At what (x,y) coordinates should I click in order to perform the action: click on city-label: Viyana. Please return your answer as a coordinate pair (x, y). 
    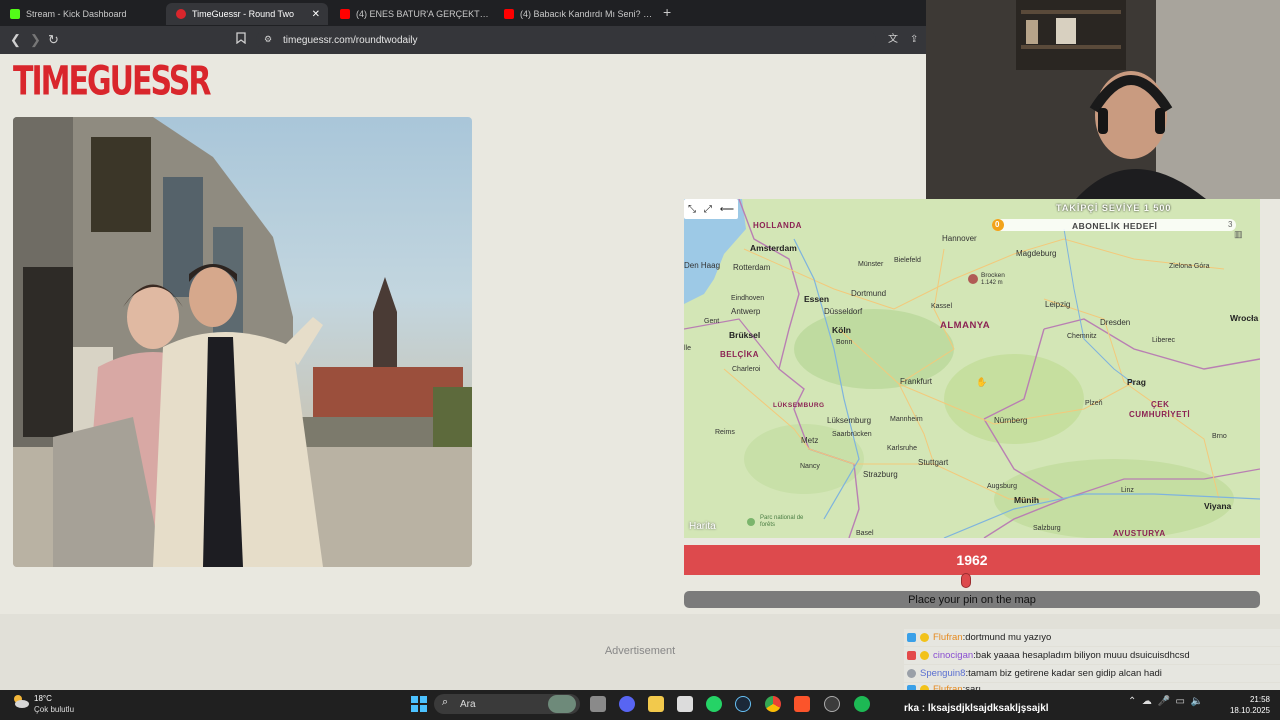
    Looking at the image, I should click on (1218, 506).